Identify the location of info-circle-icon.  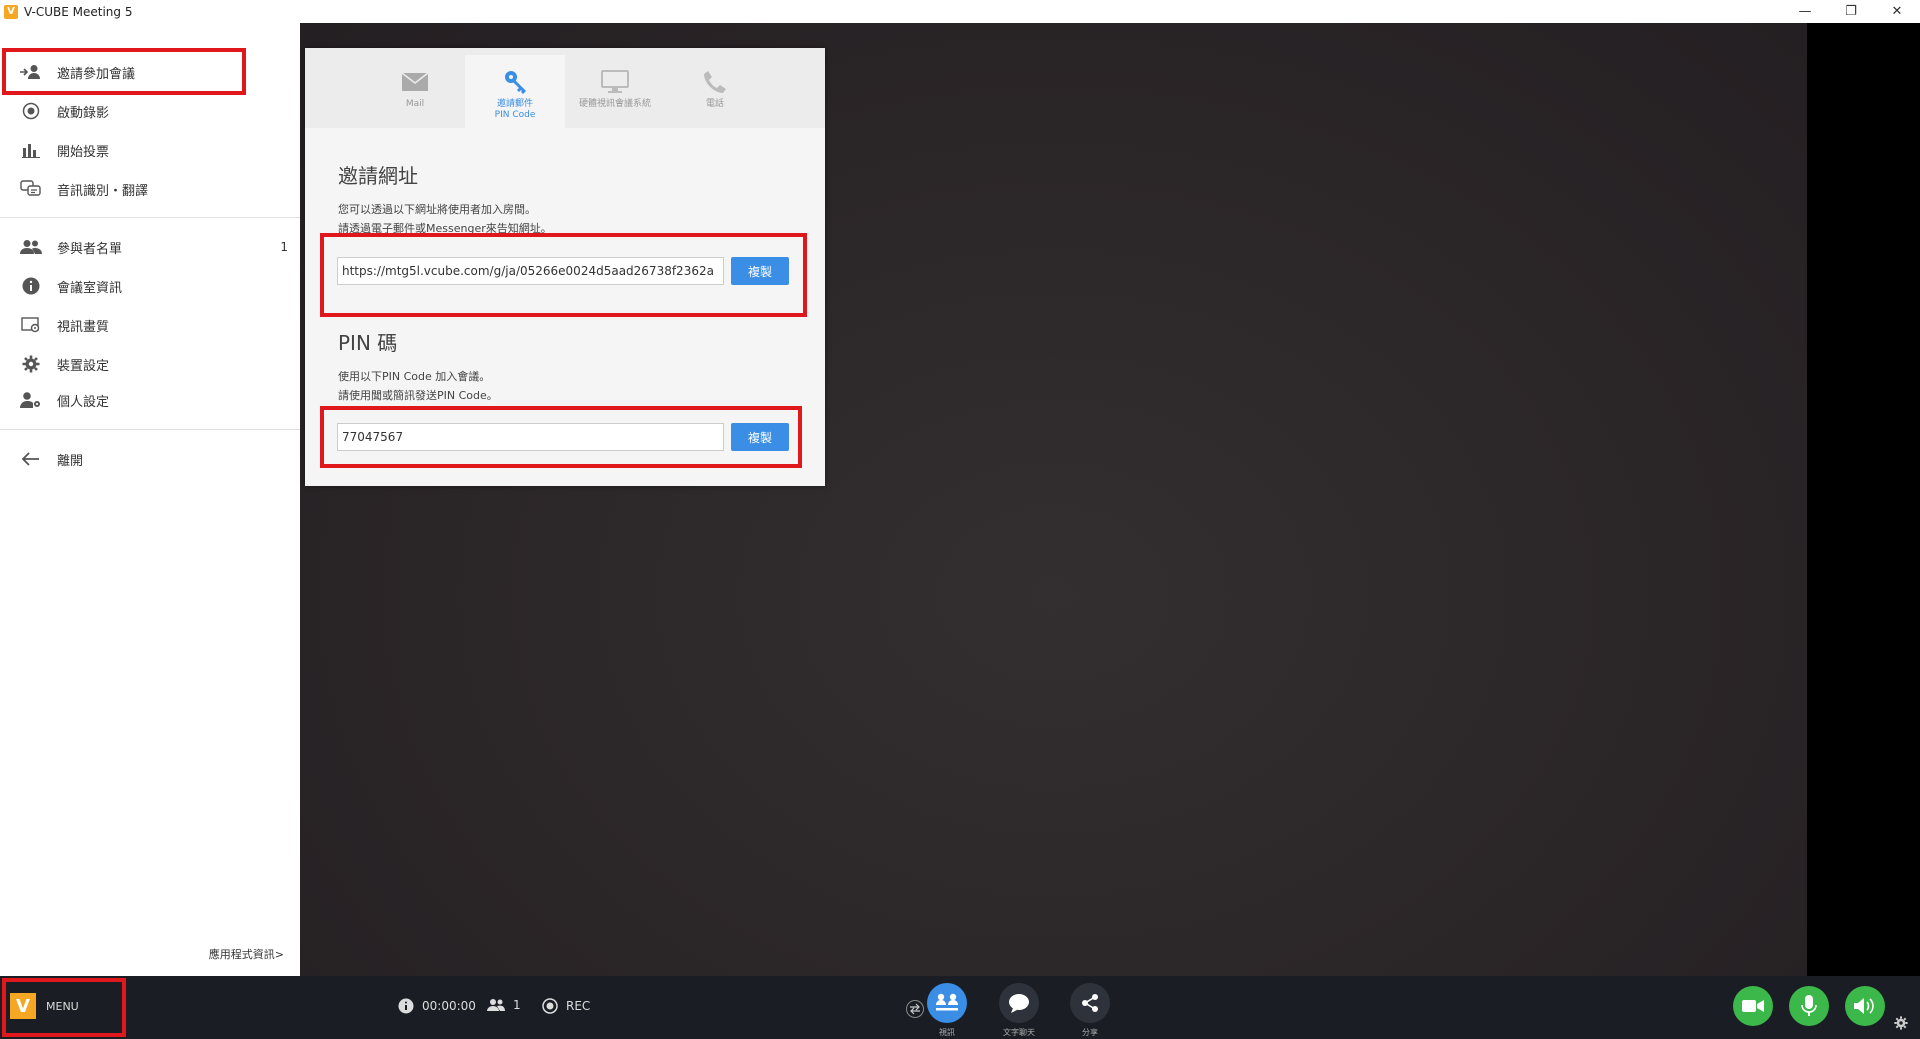
(406, 1006).